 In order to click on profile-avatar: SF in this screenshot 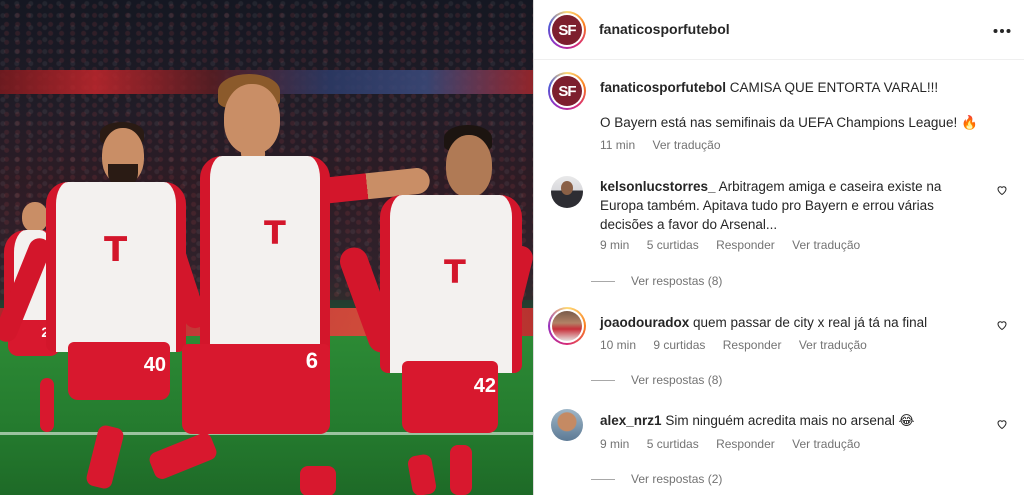, I will do `click(567, 30)`.